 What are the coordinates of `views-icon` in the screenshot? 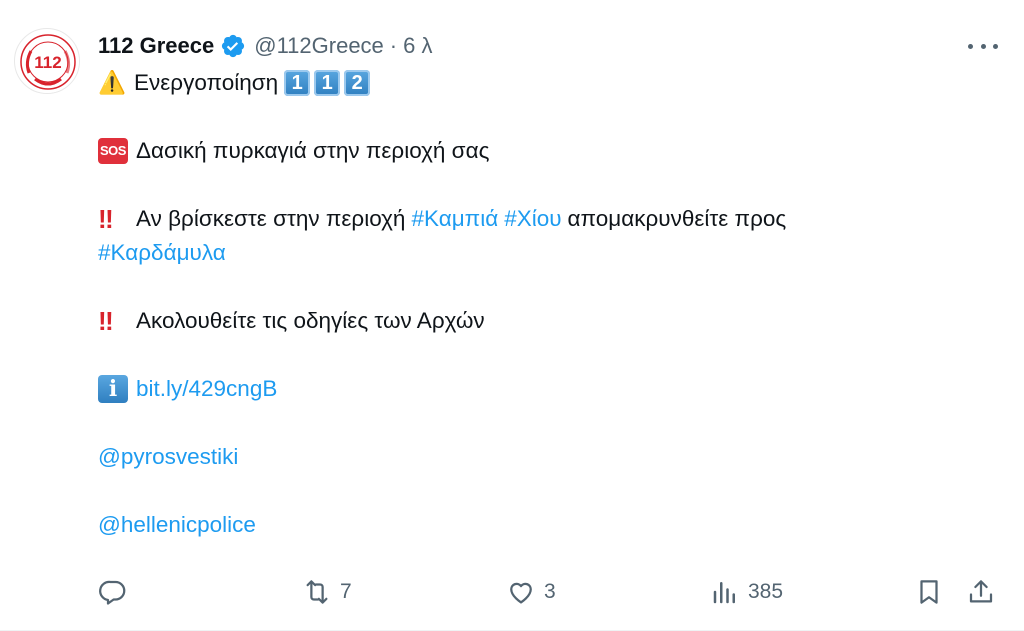 It's located at (724, 593).